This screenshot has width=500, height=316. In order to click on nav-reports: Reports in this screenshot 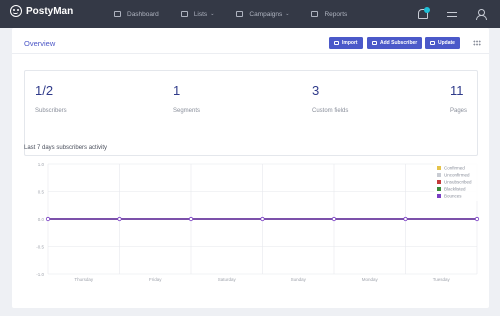, I will do `click(329, 14)`.